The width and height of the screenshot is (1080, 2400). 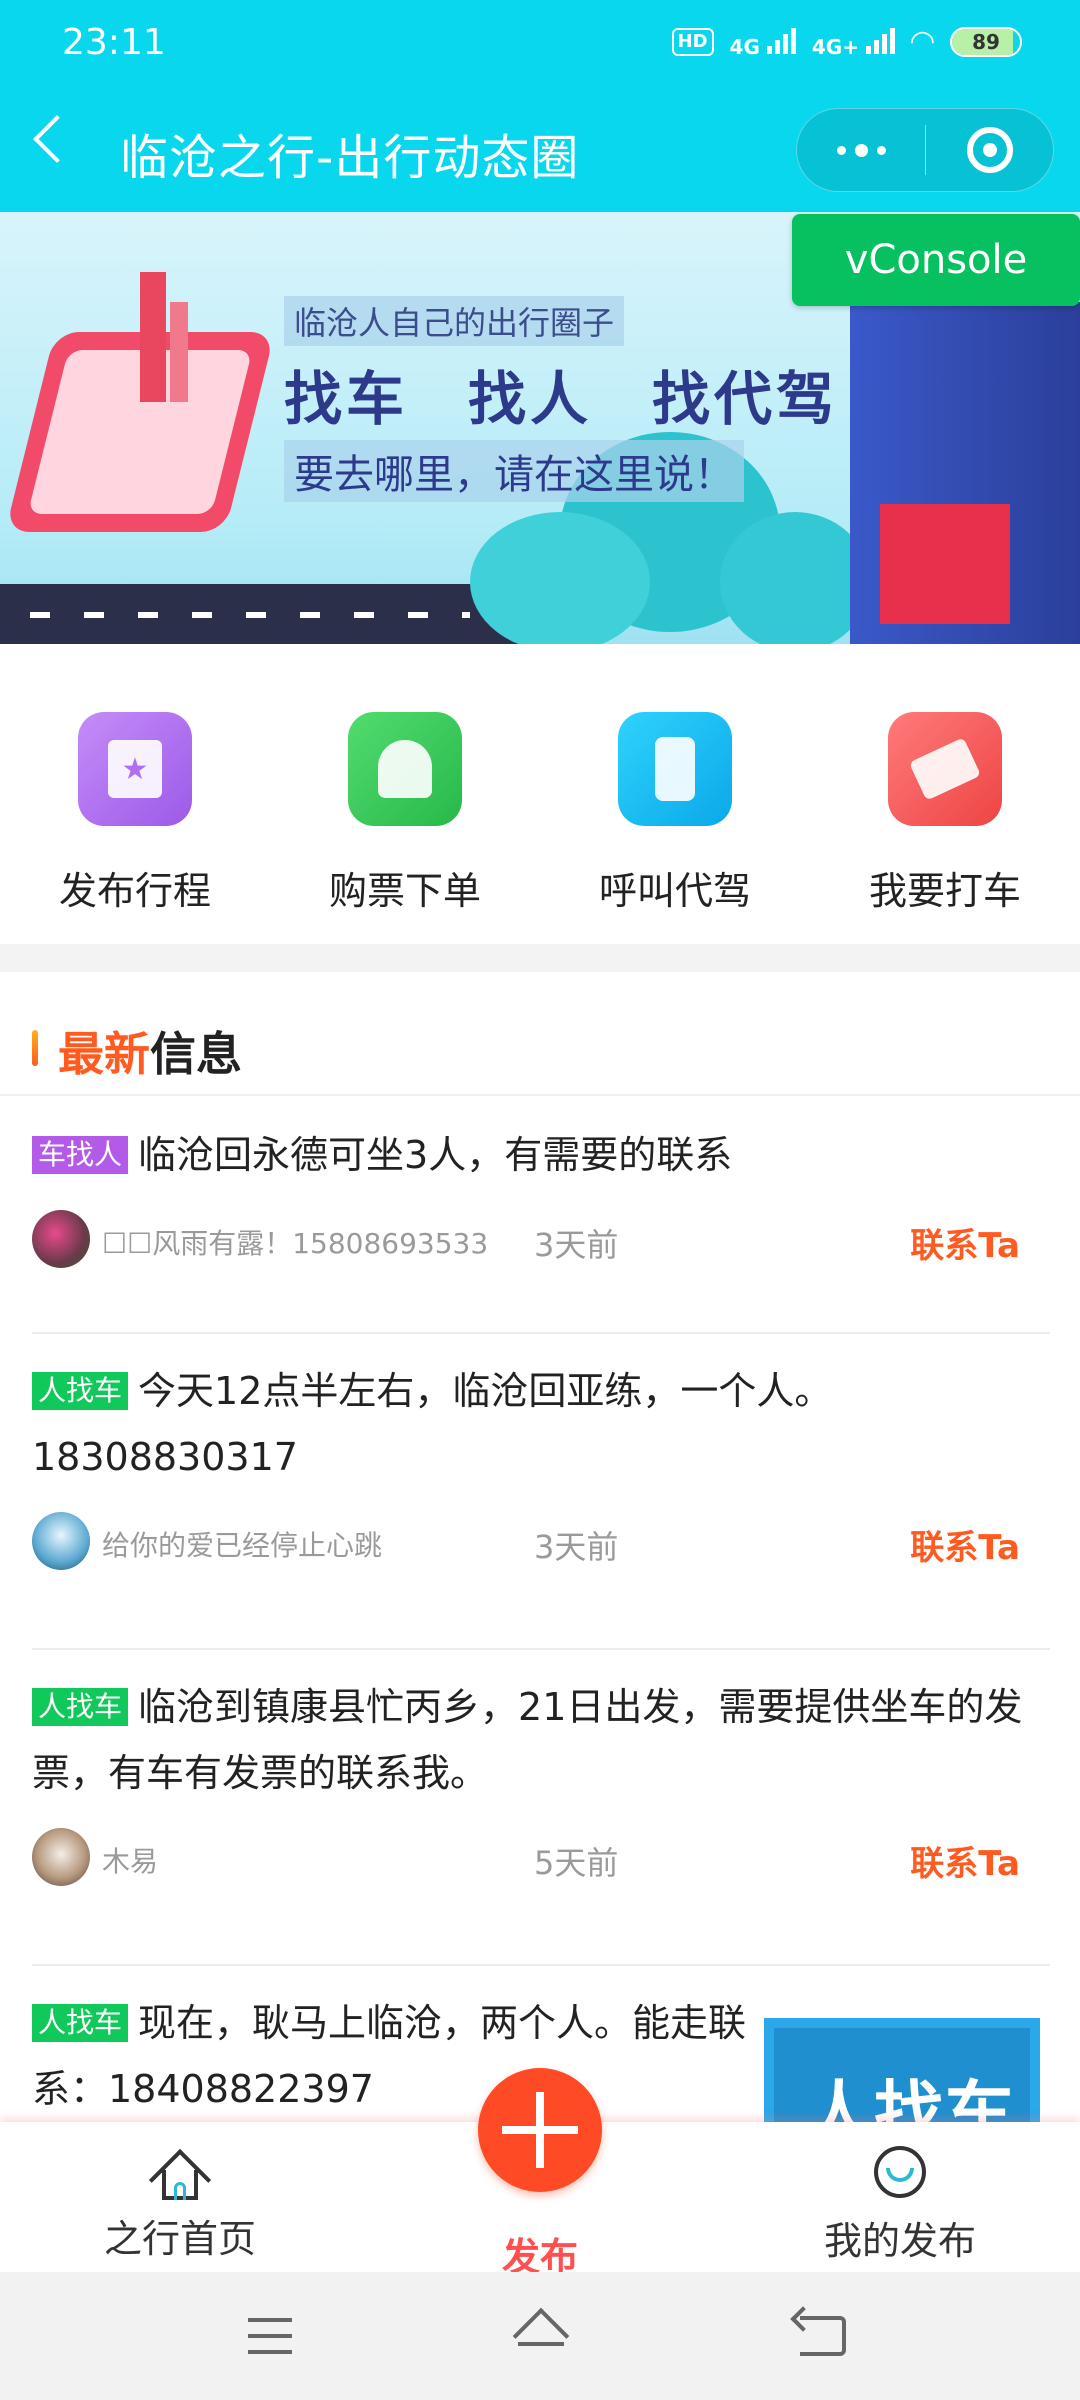 I want to click on top-bar: 23:11 HD 4G 4G+ ◠ 89 临沧之行-出行动态圈, so click(x=540, y=106).